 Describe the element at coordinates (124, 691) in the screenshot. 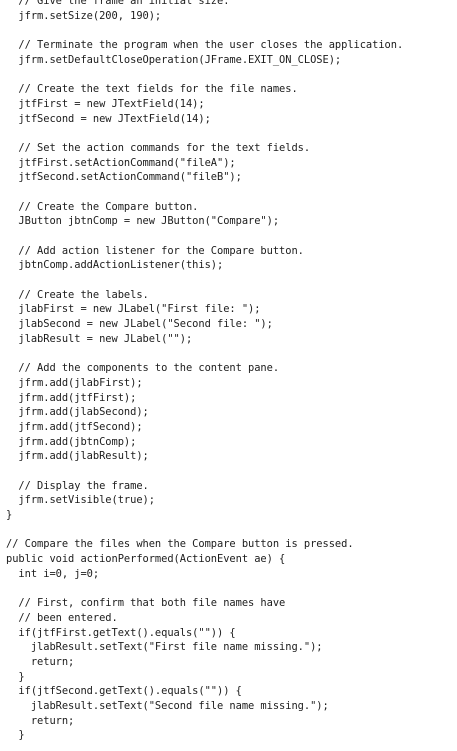

I see `code-line: if(jtfSecond.getText().equals("")) {` at that location.